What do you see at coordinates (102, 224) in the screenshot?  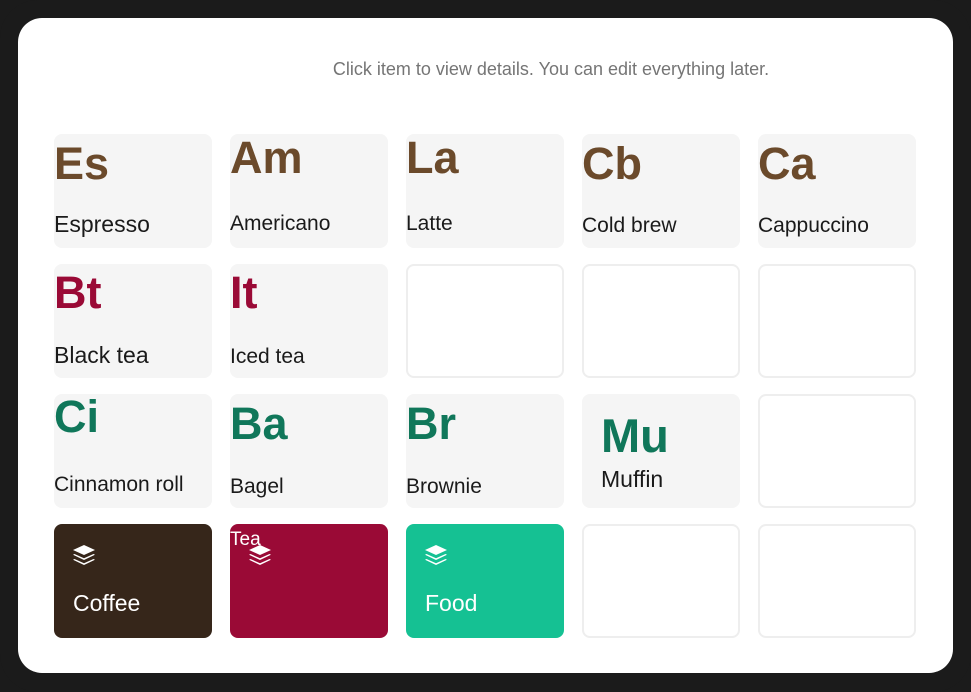 I see `item-name: Espresso` at bounding box center [102, 224].